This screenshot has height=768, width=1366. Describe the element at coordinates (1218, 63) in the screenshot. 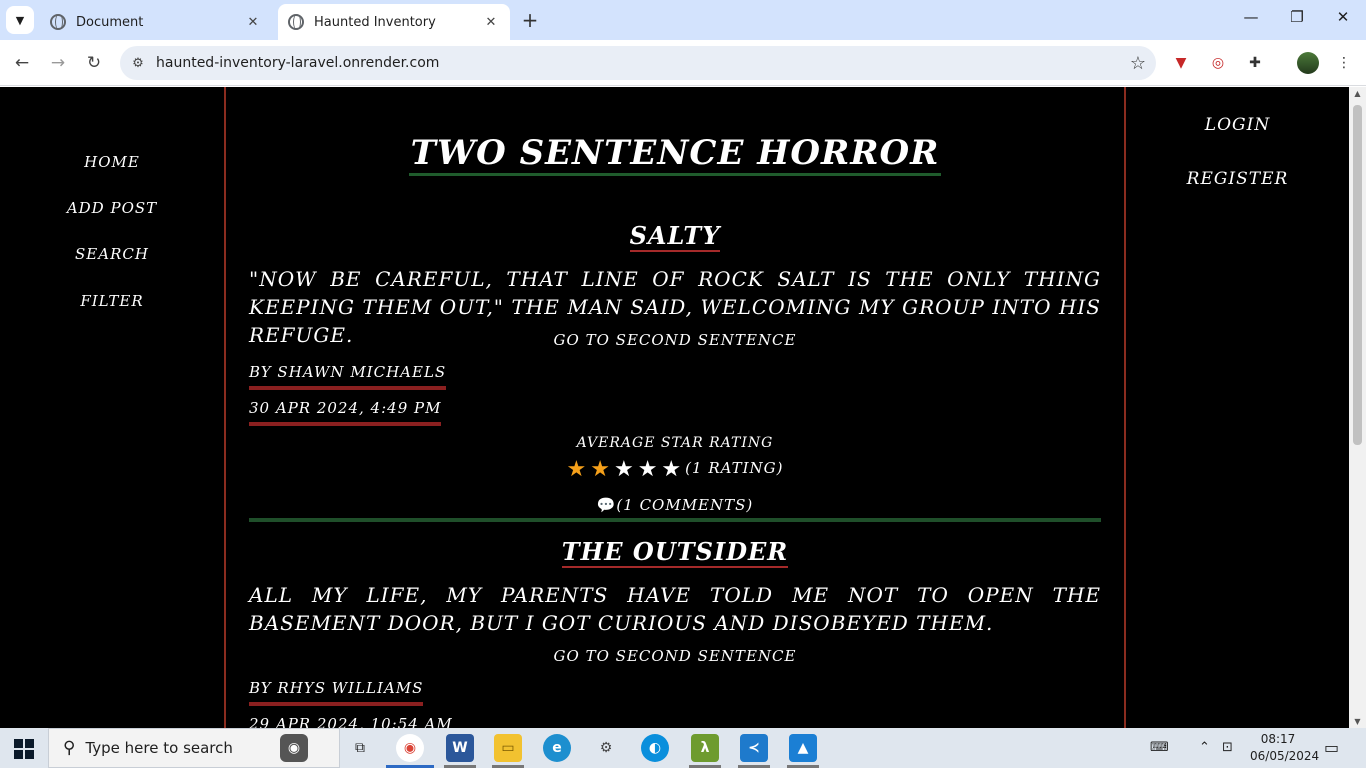

I see `screen-capture-icon: ◎` at that location.